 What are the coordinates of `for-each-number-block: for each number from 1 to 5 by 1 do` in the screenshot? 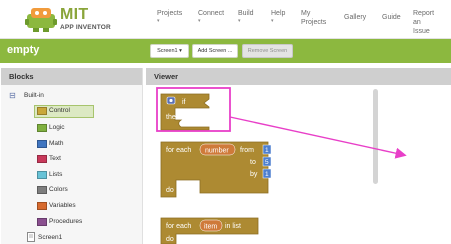 It's located at (216, 169).